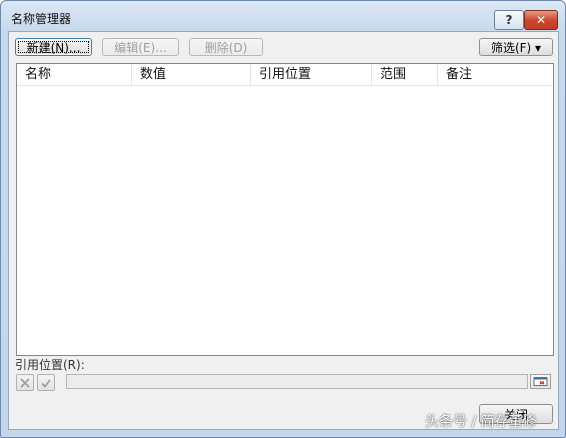  What do you see at coordinates (405, 74) in the screenshot?
I see `column-header-scope: 范围` at bounding box center [405, 74].